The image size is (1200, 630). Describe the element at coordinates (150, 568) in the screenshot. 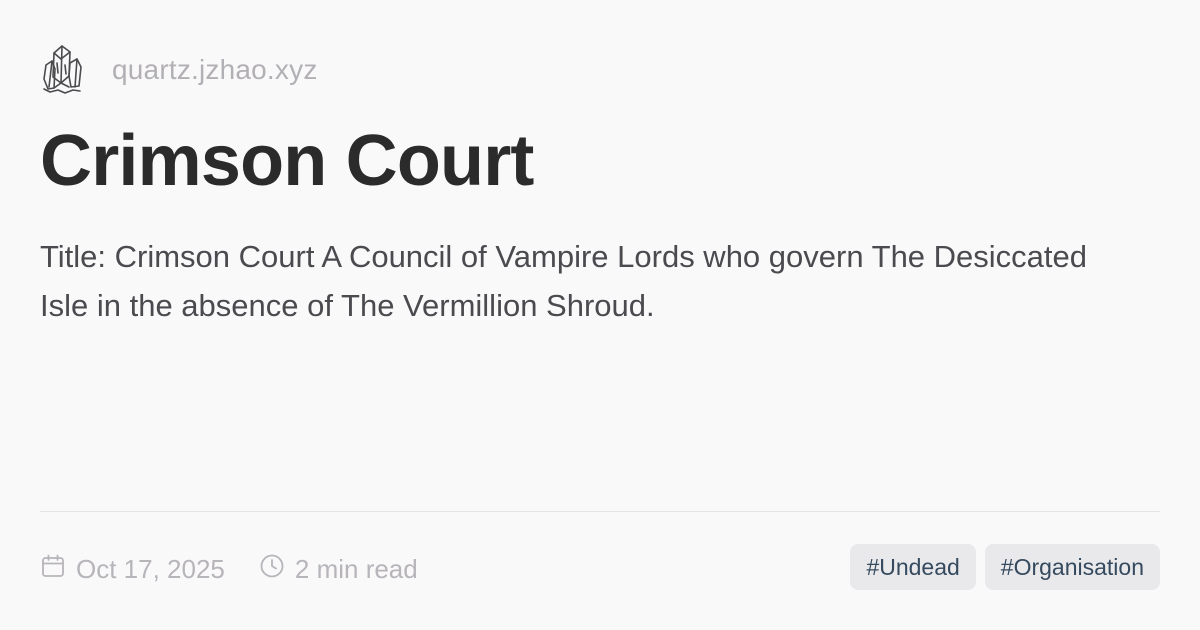

I see `publish-date: Oct 17, 2025` at that location.